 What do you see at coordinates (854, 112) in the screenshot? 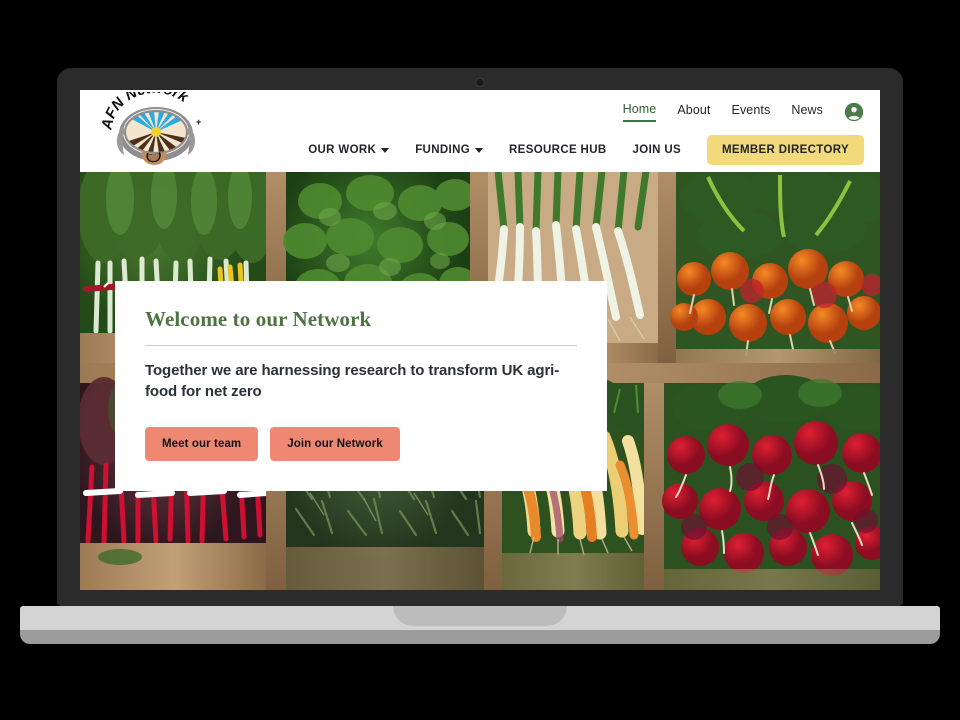
I see `account-circle-icon` at bounding box center [854, 112].